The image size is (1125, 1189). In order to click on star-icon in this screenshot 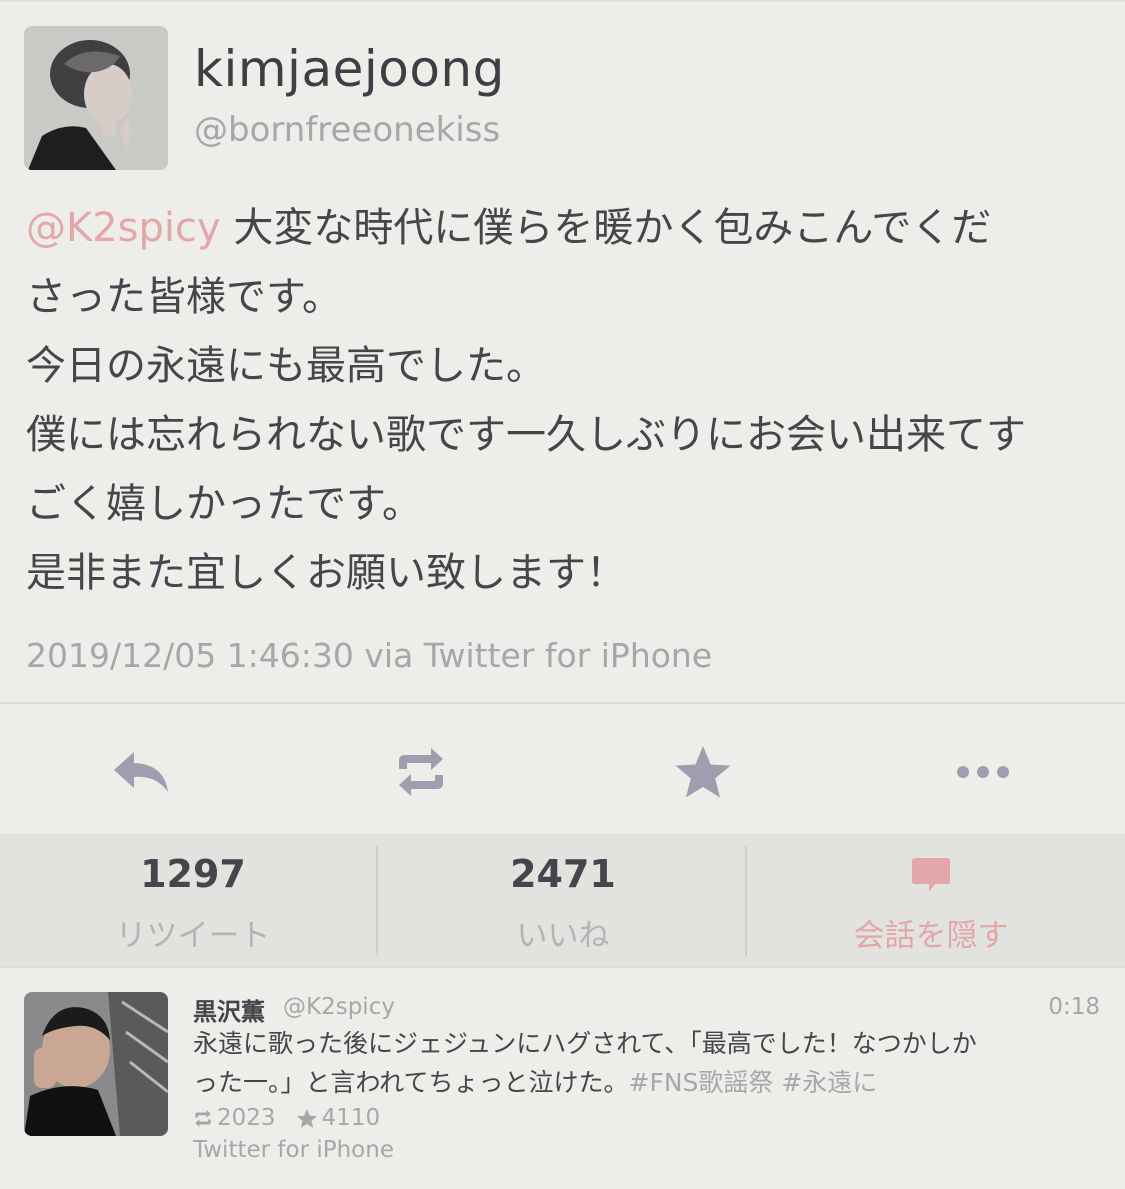, I will do `click(703, 772)`.